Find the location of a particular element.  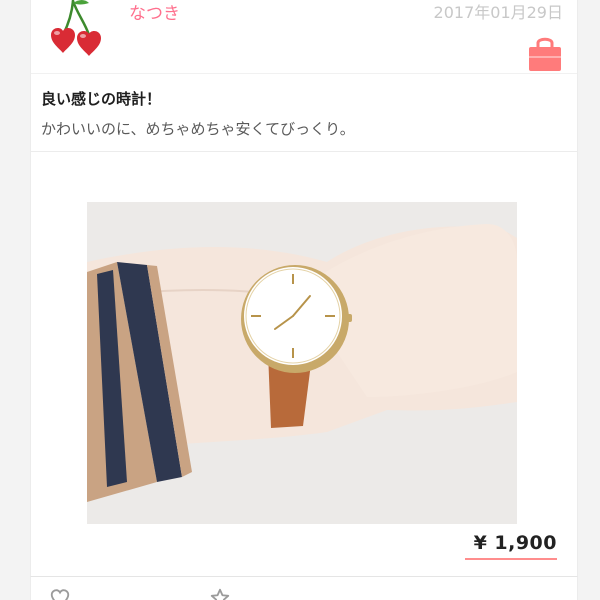

username: なつき is located at coordinates (154, 12).